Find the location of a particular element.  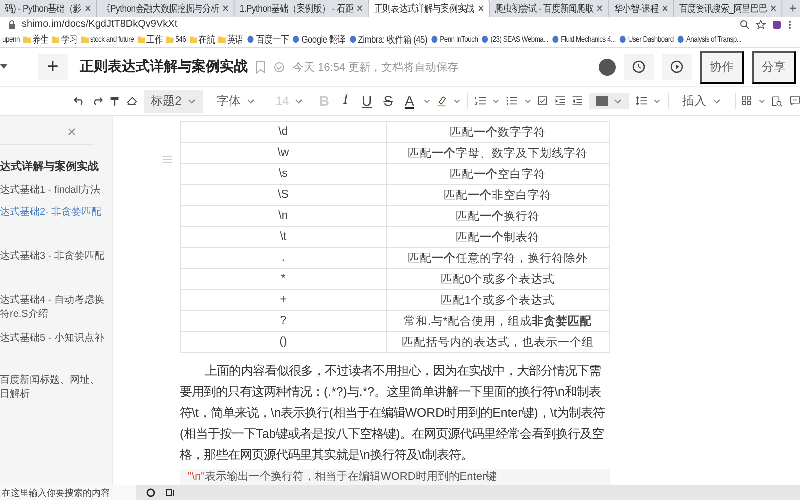

outline-title: 达式详解与案例实战 is located at coordinates (49, 166).